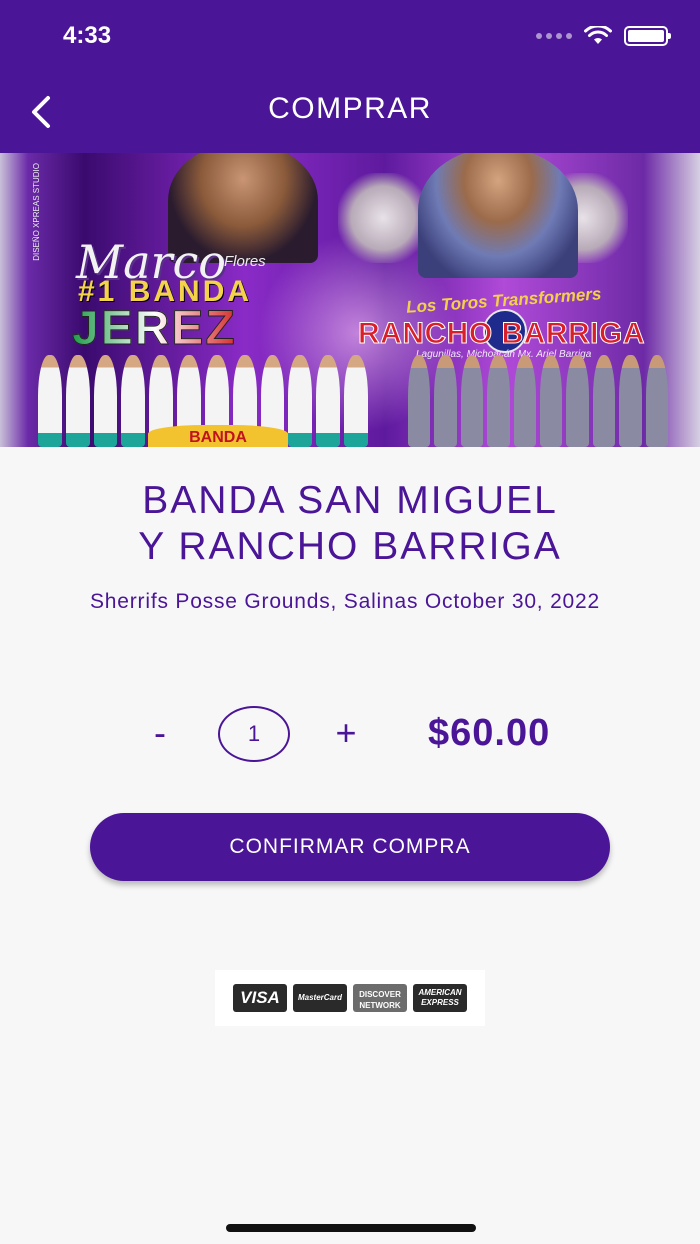  Describe the element at coordinates (346, 733) in the screenshot. I see `increase-quantity-button: +` at that location.